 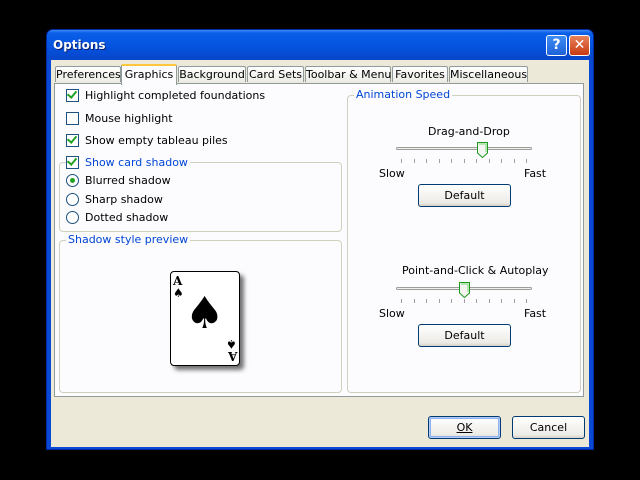 I want to click on point-click-slider, so click(x=464, y=293).